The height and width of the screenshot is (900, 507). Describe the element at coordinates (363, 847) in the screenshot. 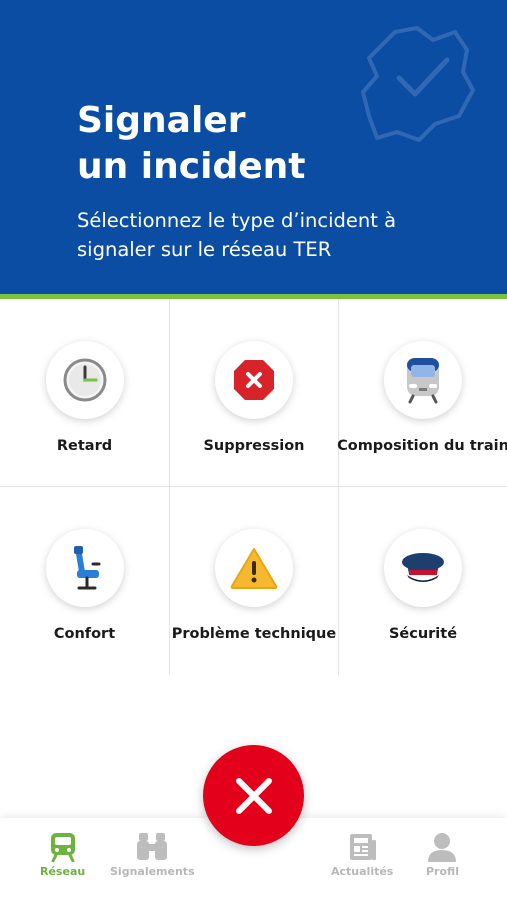

I see `newspaper-icon` at that location.